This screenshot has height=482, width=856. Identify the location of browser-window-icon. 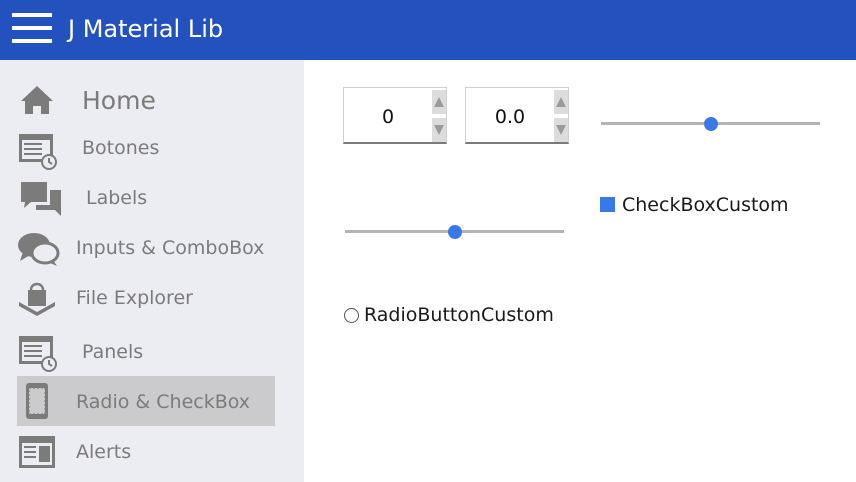
(37, 452).